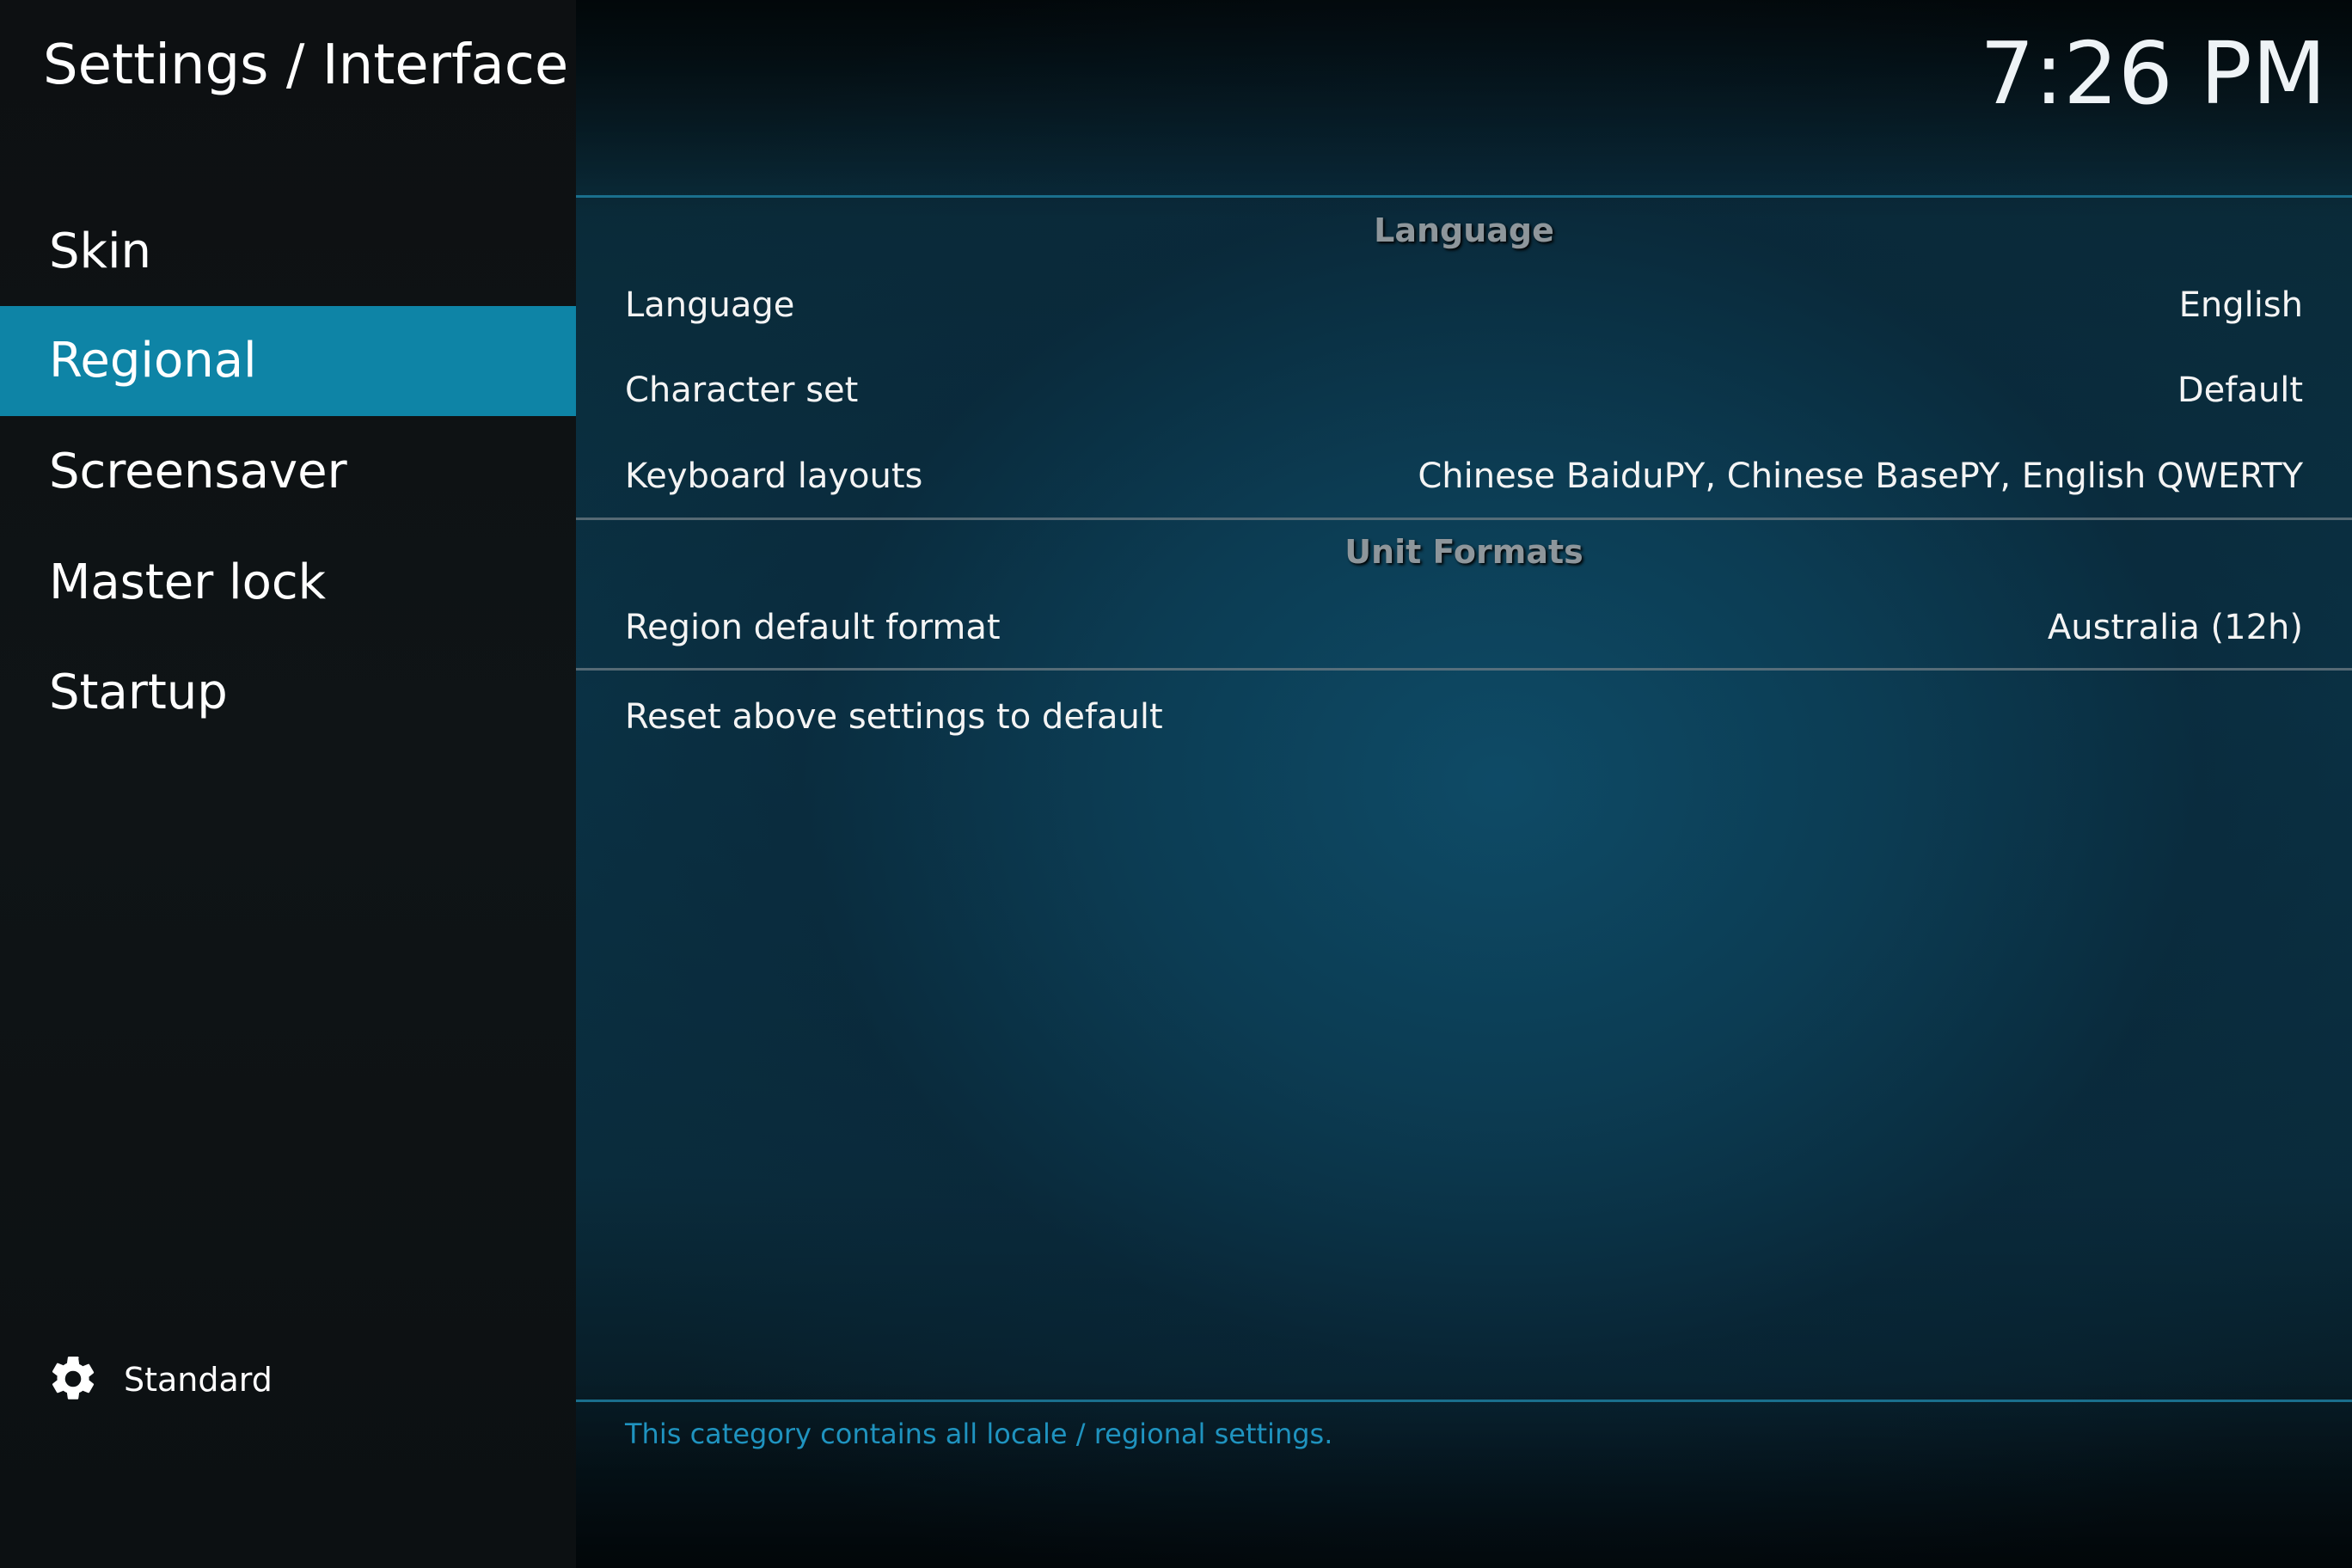 This screenshot has width=2352, height=1568. What do you see at coordinates (306, 65) in the screenshot?
I see `page-title: Settings / Interface` at bounding box center [306, 65].